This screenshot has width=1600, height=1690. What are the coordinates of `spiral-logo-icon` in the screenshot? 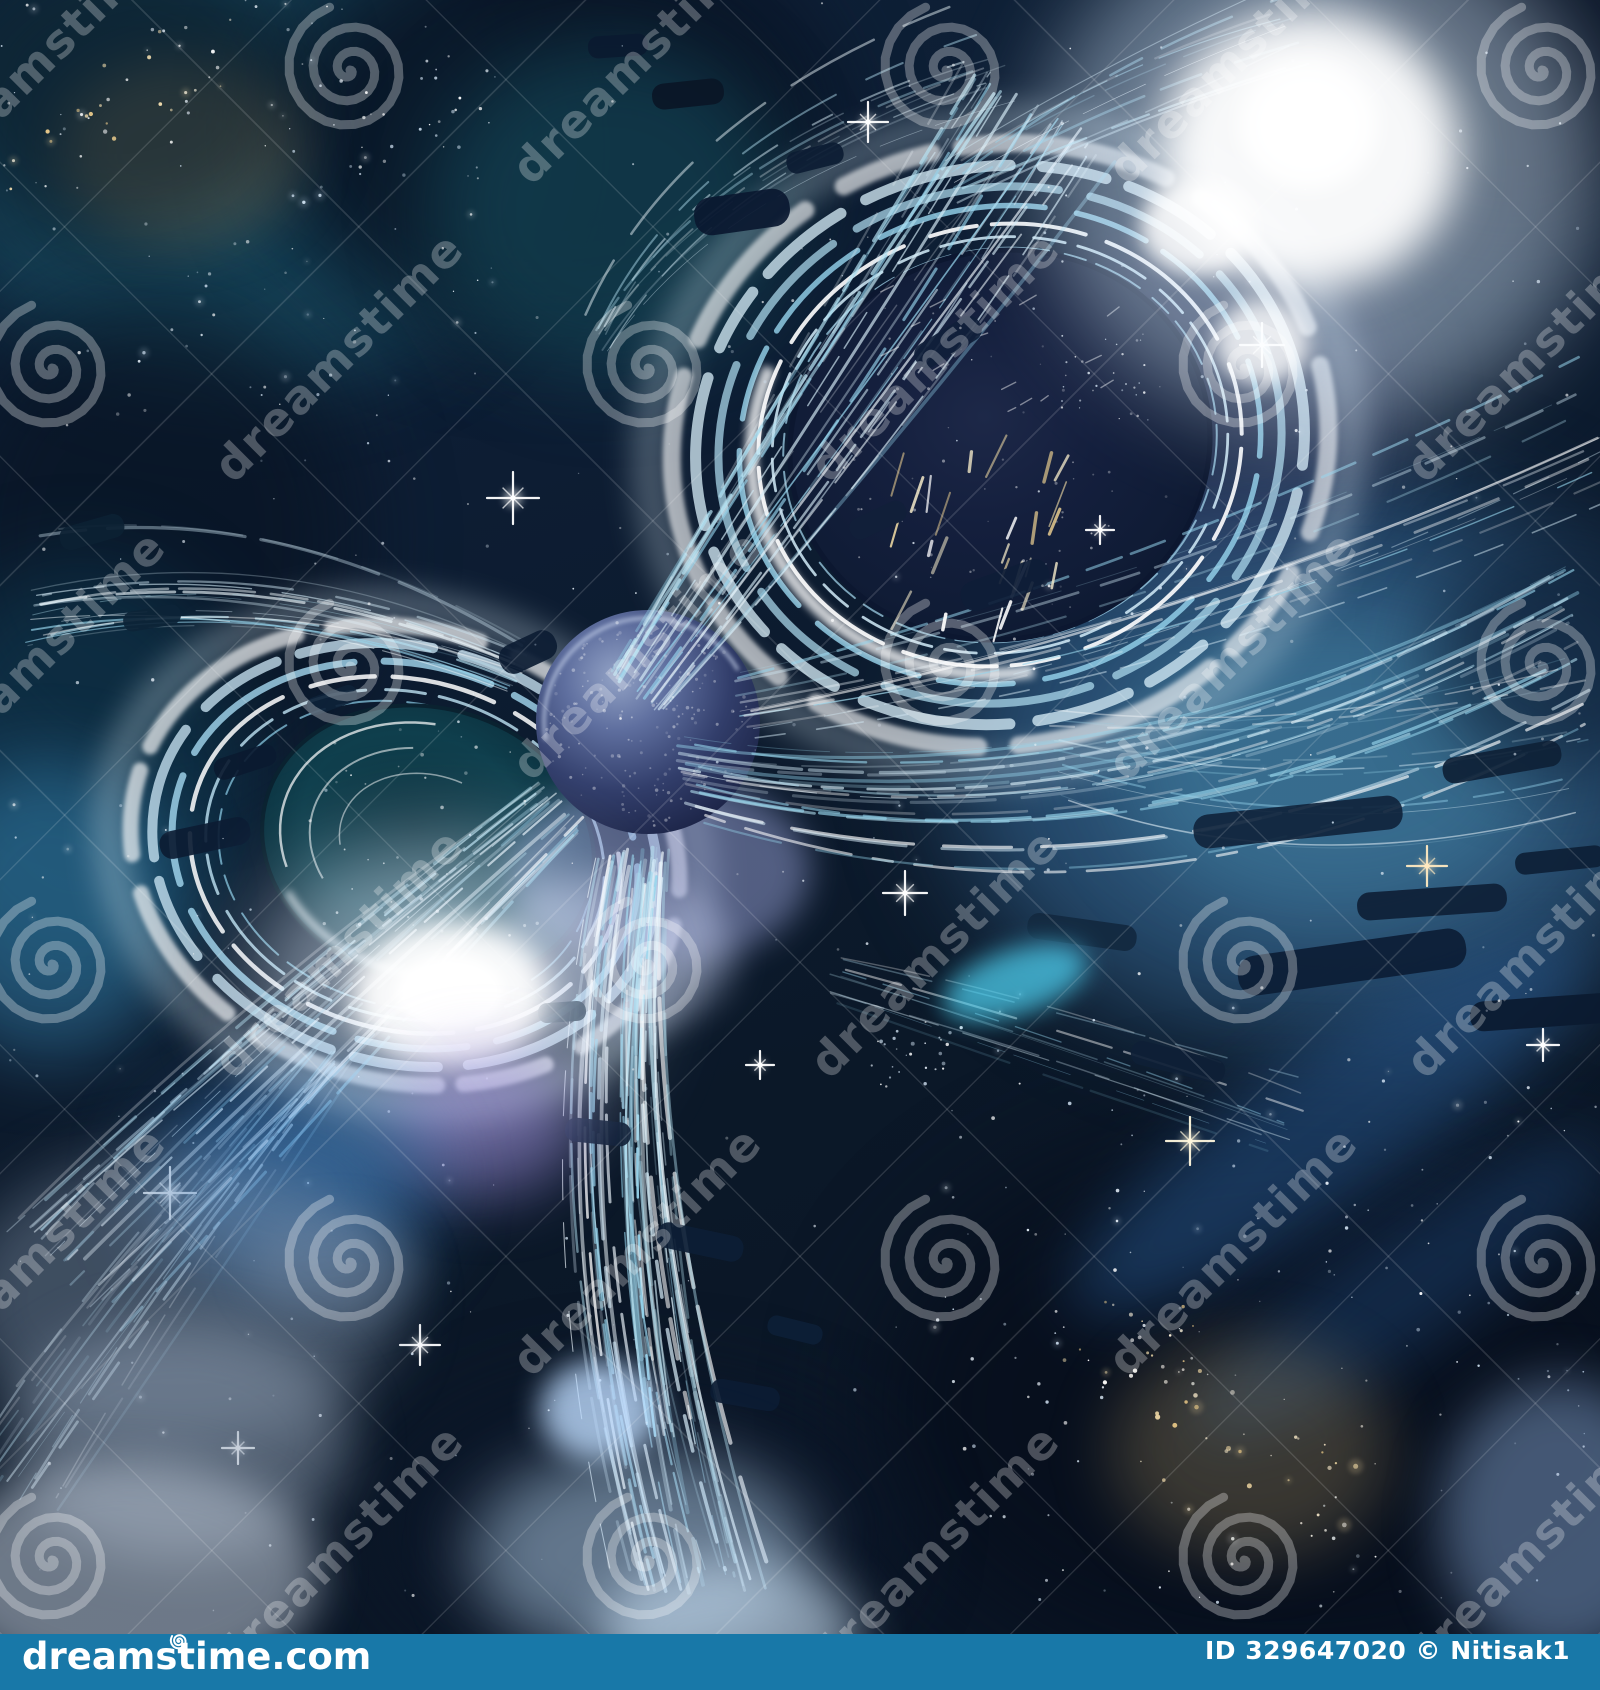 It's located at (178, 1642).